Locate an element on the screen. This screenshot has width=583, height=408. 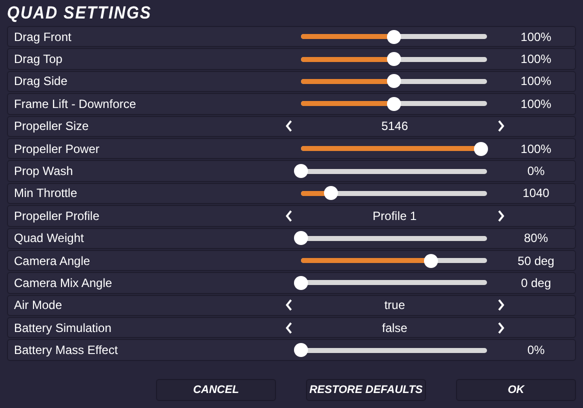
setting-label: Prop Wash is located at coordinates (44, 171).